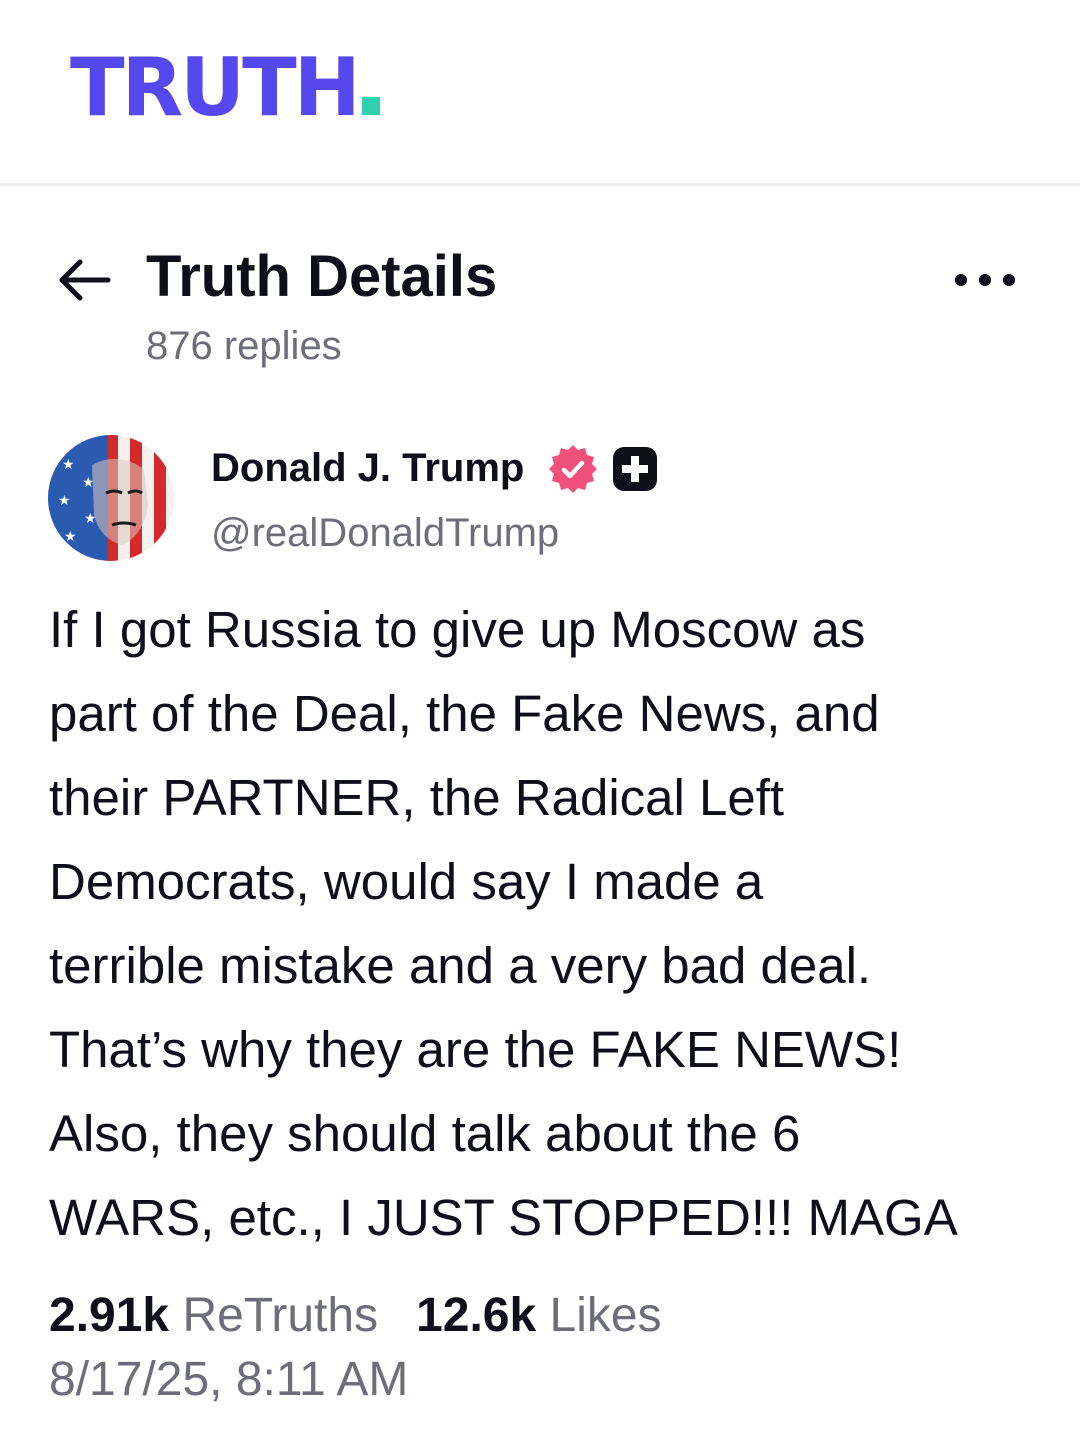 The image size is (1080, 1430). I want to click on logo-text: TRUTH, so click(215, 87).